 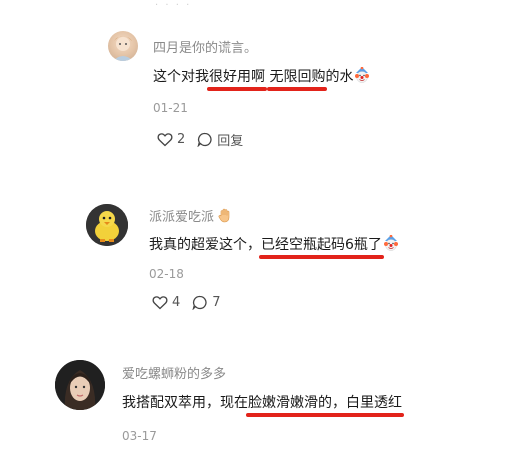 I want to click on comment-text: 我搭配双萃用，现在脸嫩滑嫩滑的，白里透红, so click(x=263, y=404).